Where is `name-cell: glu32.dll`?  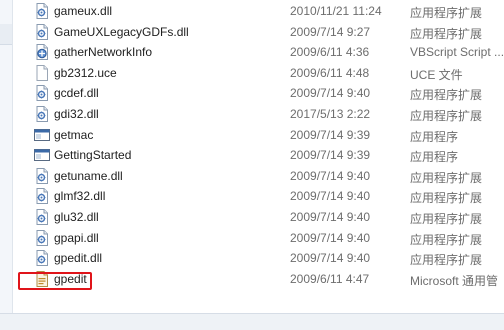
name-cell: glu32.dll is located at coordinates (154, 217).